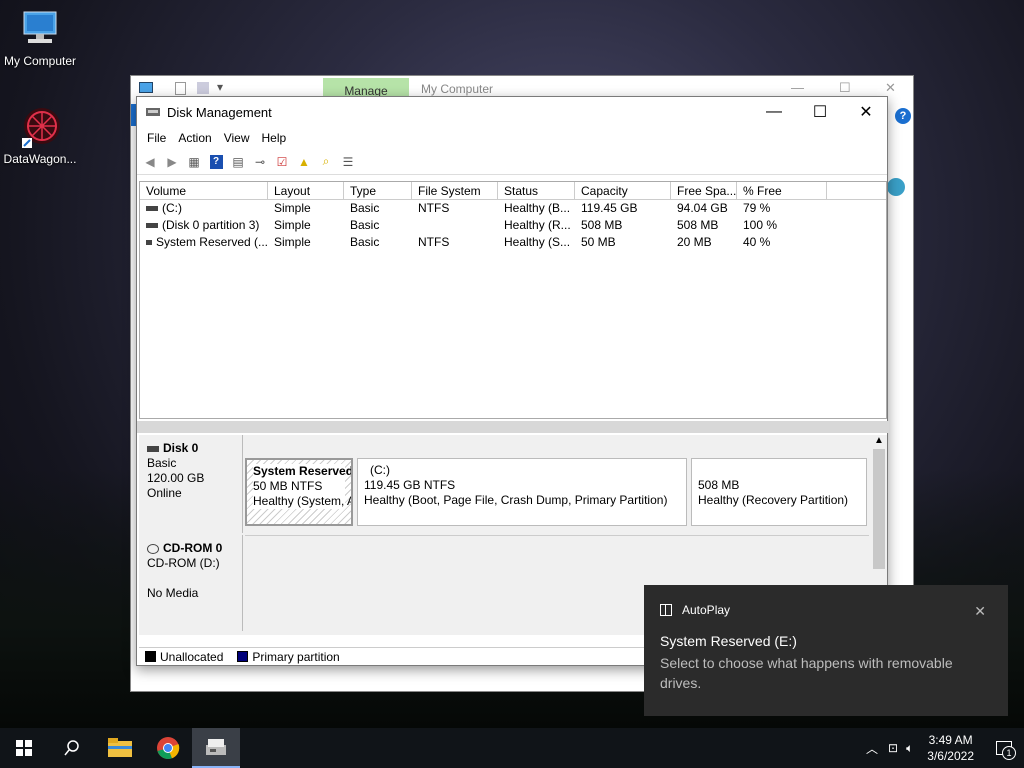 Image resolution: width=1024 pixels, height=768 pixels. I want to click on search-button, so click(72, 748).